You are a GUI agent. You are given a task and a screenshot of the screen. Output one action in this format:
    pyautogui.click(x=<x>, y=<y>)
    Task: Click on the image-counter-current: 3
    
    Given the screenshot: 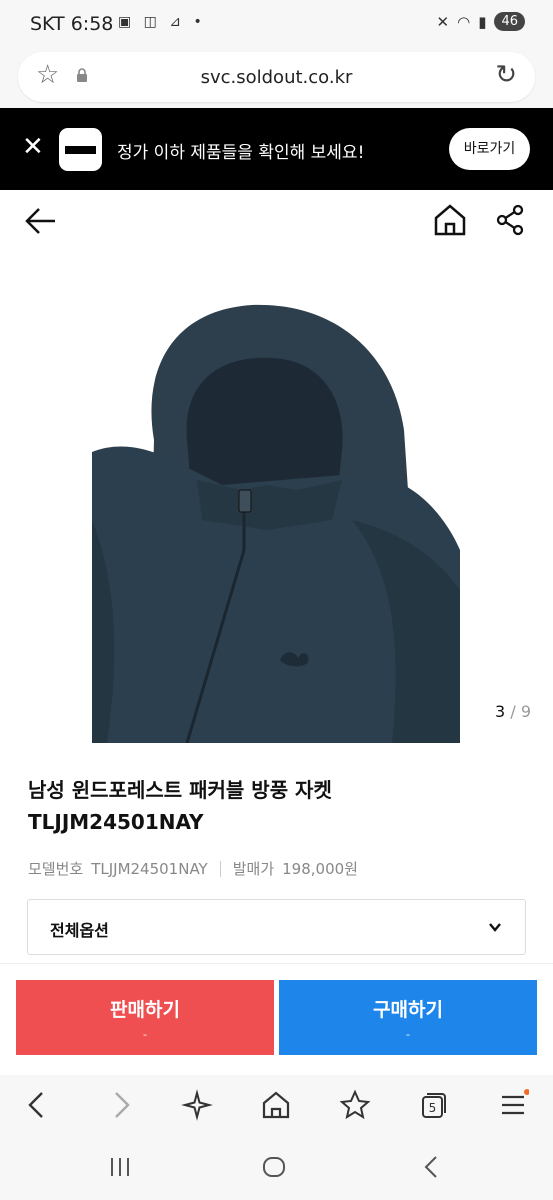 What is the action you would take?
    pyautogui.click(x=500, y=711)
    